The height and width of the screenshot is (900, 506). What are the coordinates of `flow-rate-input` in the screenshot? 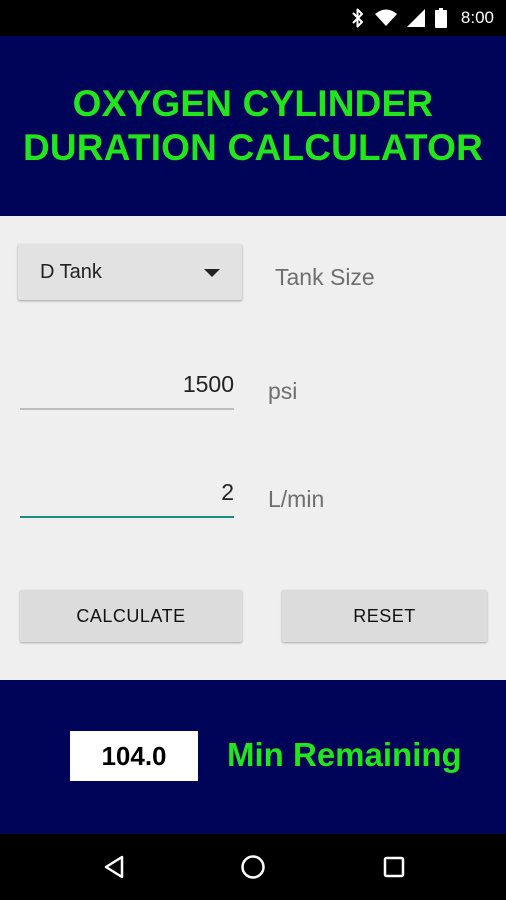 It's located at (127, 492).